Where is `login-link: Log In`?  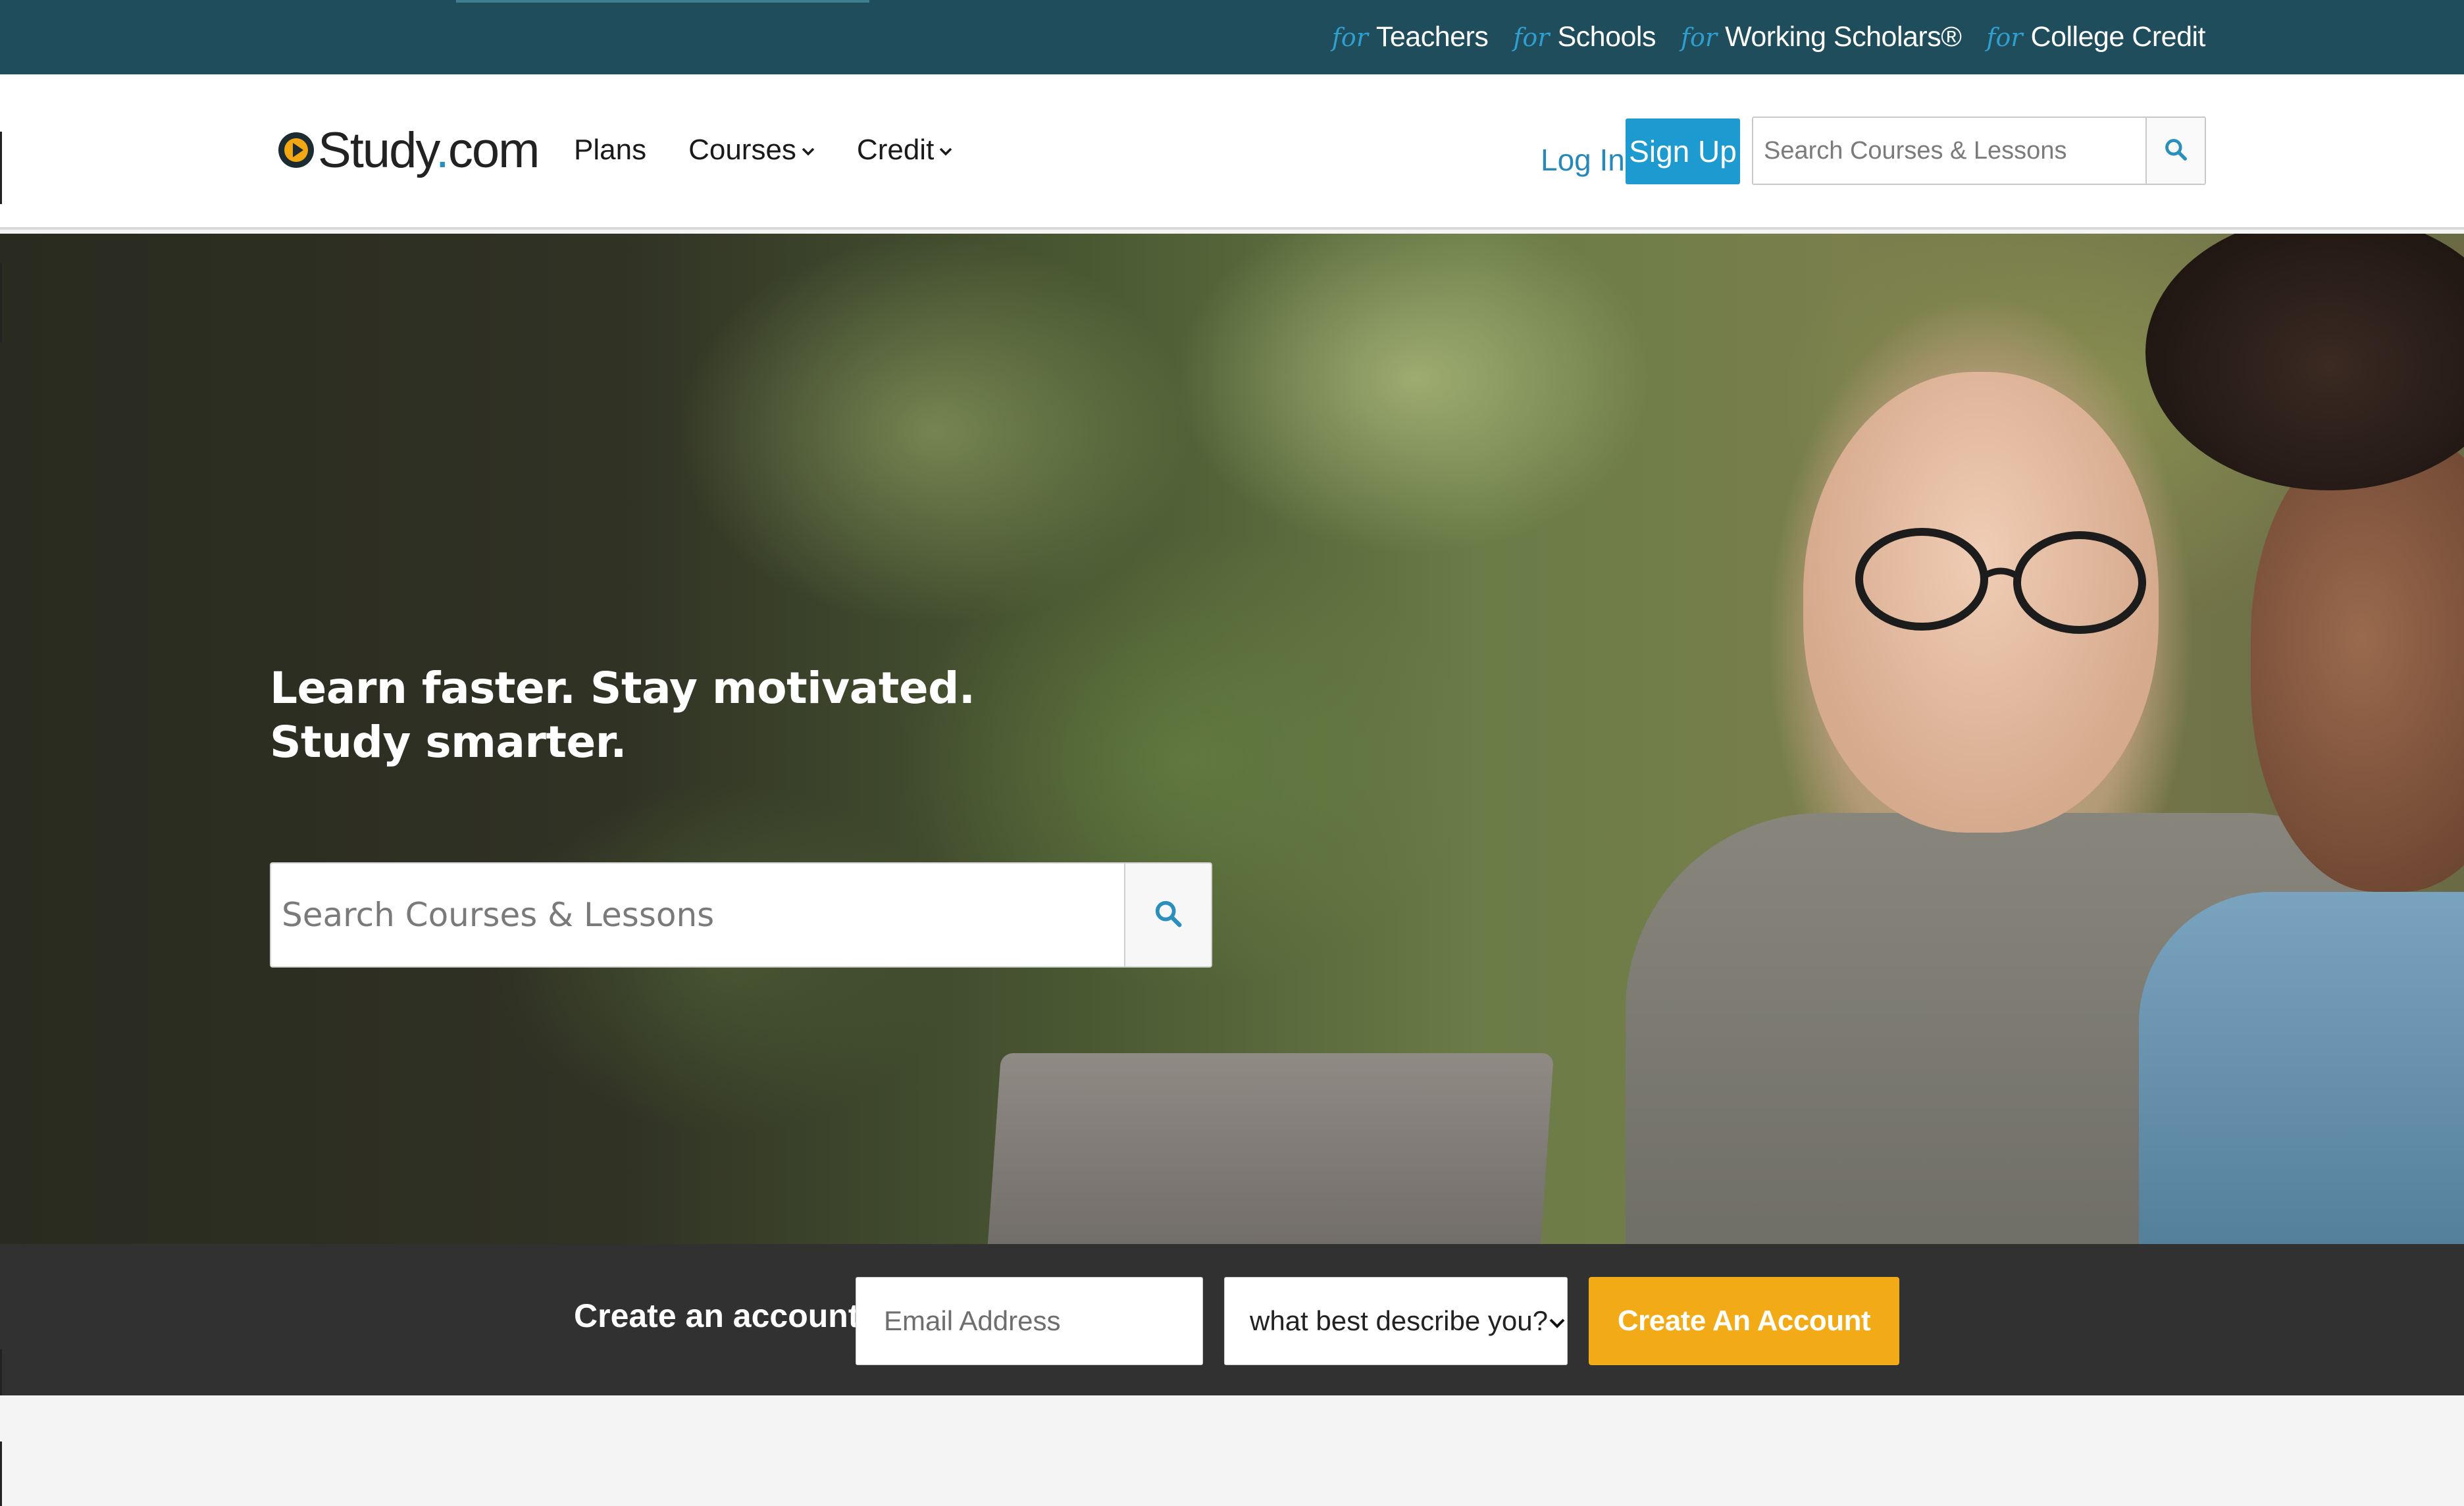 login-link: Log In is located at coordinates (1583, 160).